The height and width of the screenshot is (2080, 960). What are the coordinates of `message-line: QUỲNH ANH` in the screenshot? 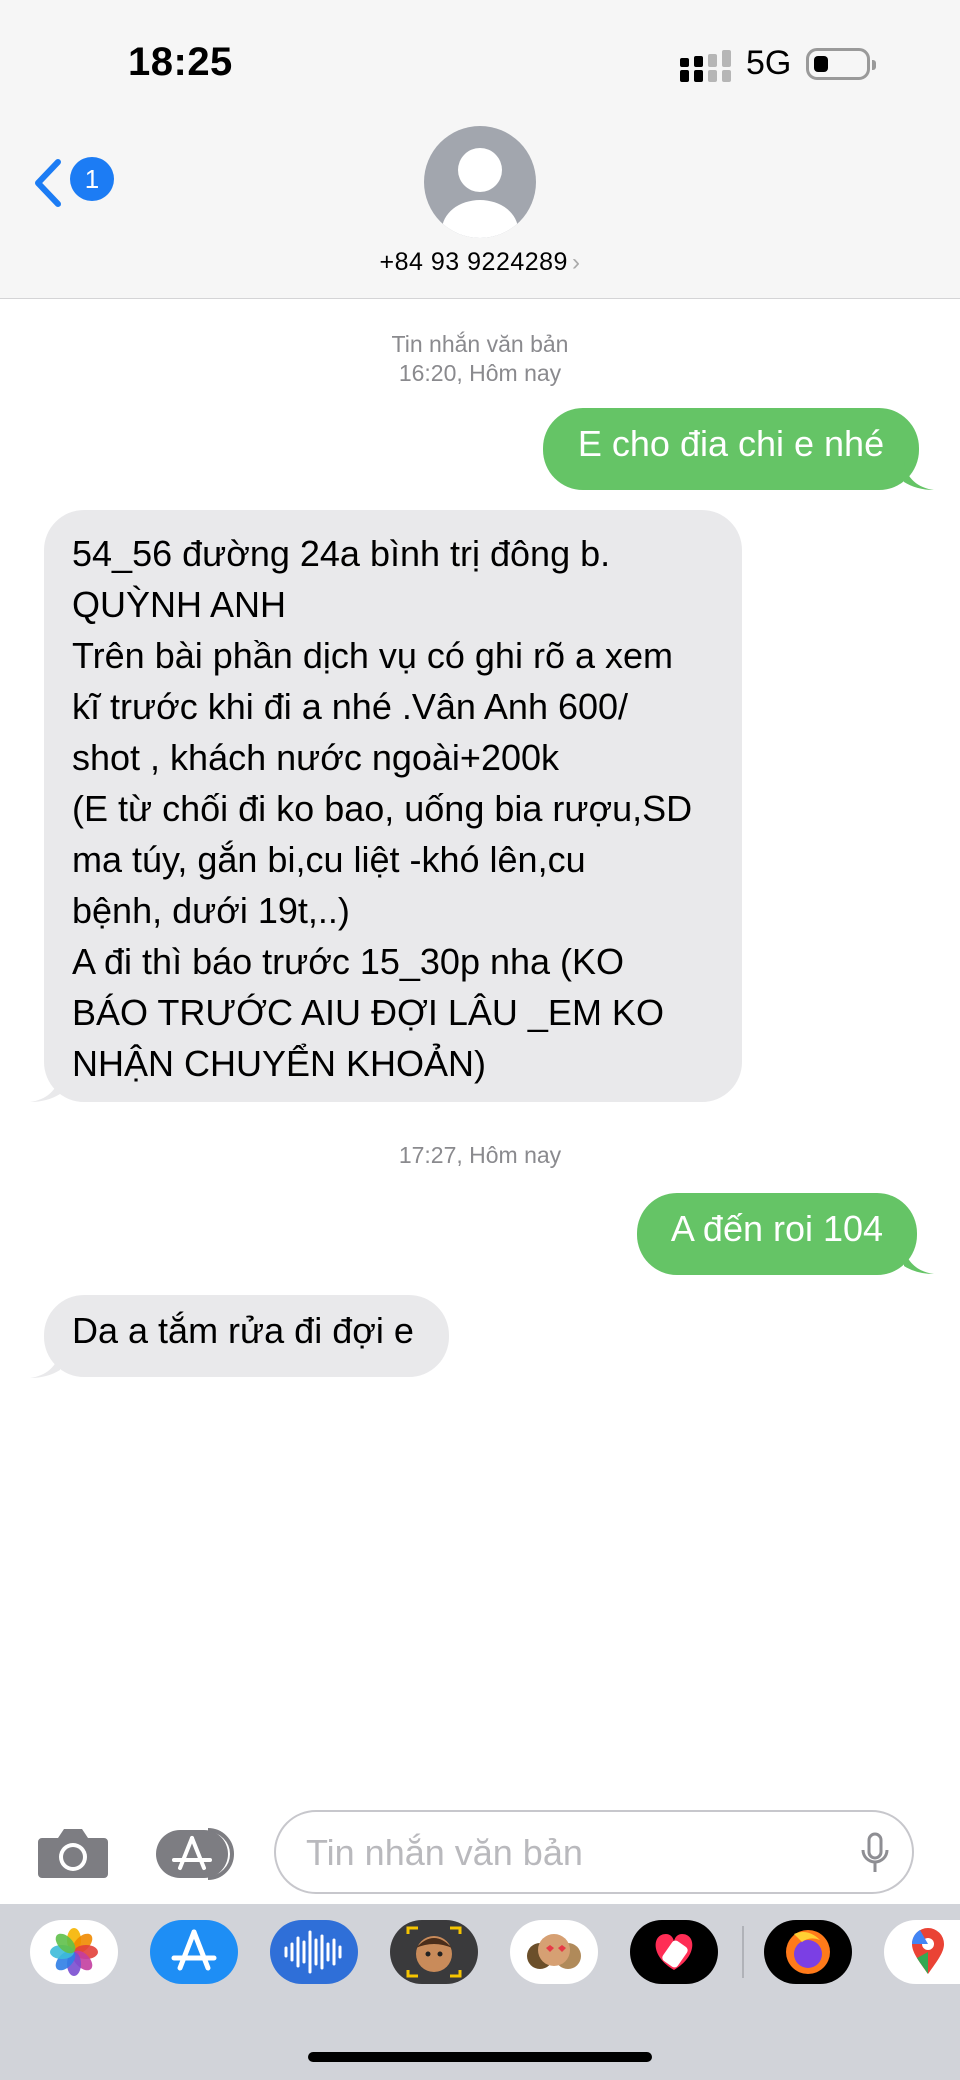 It's located at (179, 604).